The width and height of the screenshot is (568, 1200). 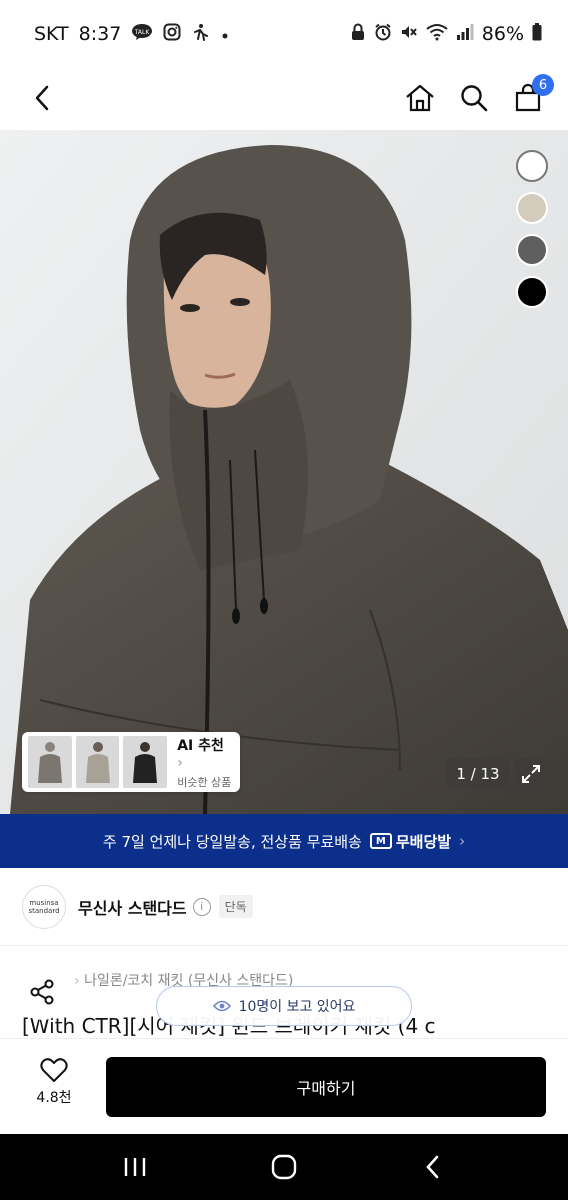 I want to click on clock: 8:37, so click(x=100, y=34).